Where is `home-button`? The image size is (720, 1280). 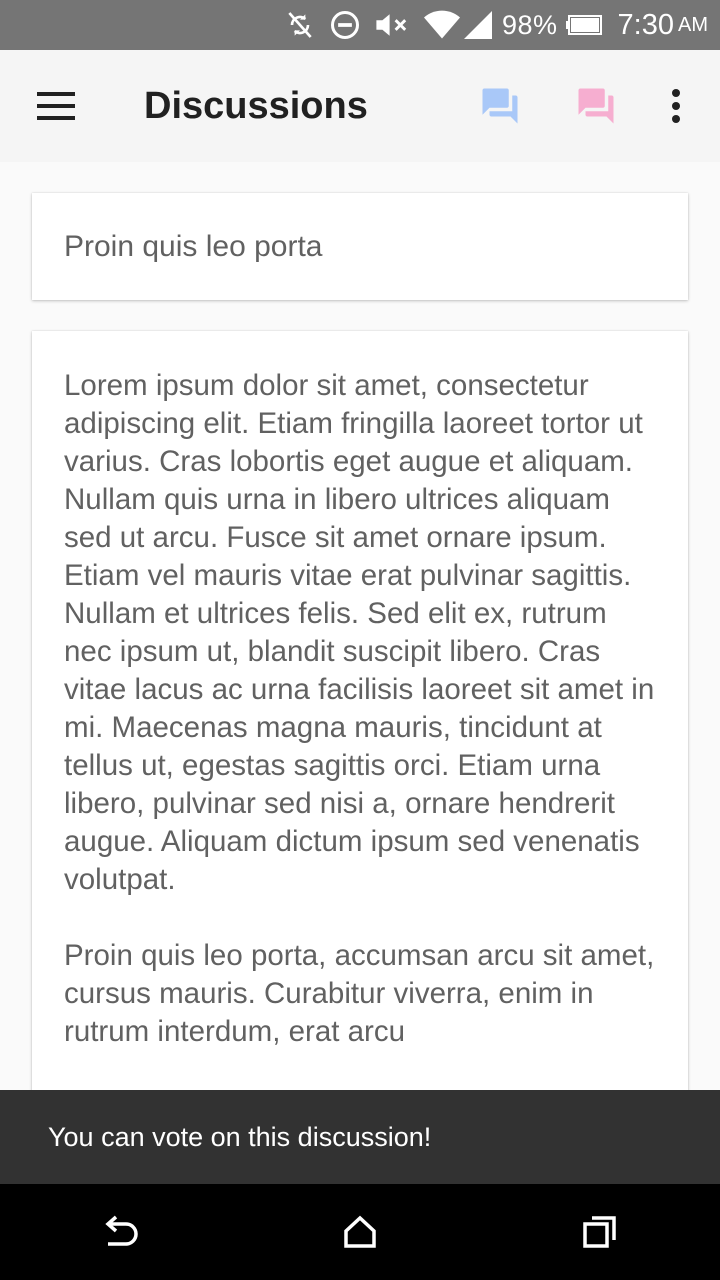
home-button is located at coordinates (360, 1232).